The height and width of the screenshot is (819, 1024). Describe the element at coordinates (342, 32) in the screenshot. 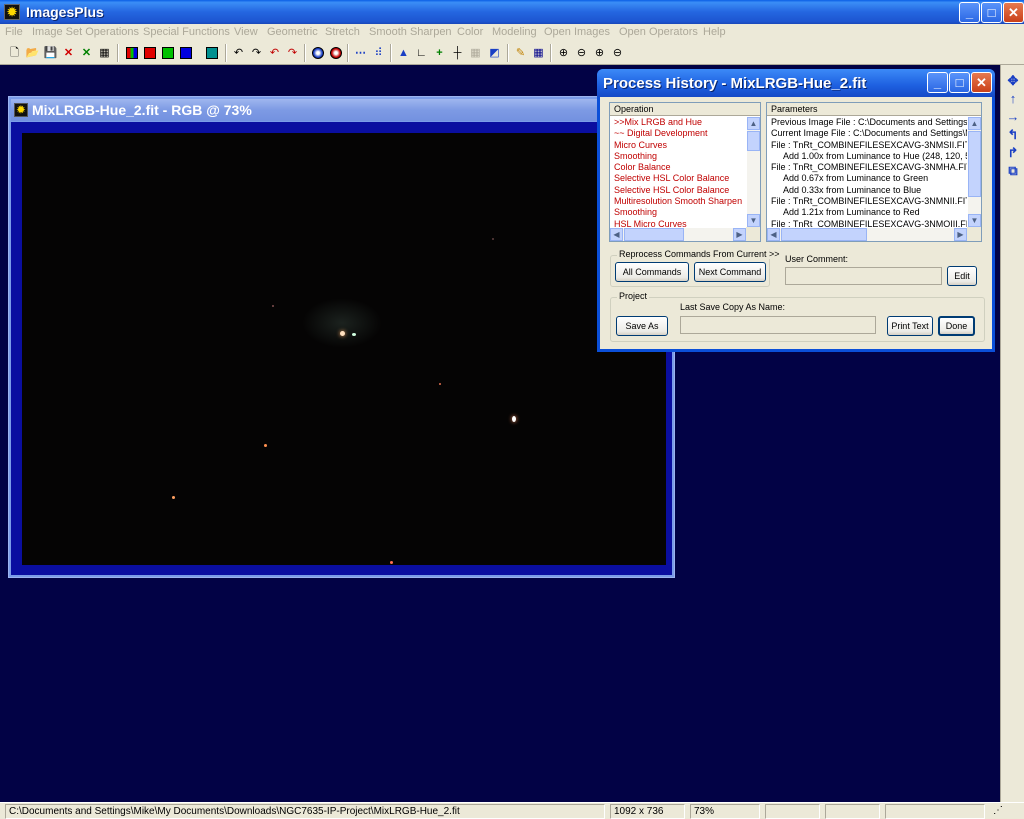

I see `menu-stretch: Stretch` at that location.